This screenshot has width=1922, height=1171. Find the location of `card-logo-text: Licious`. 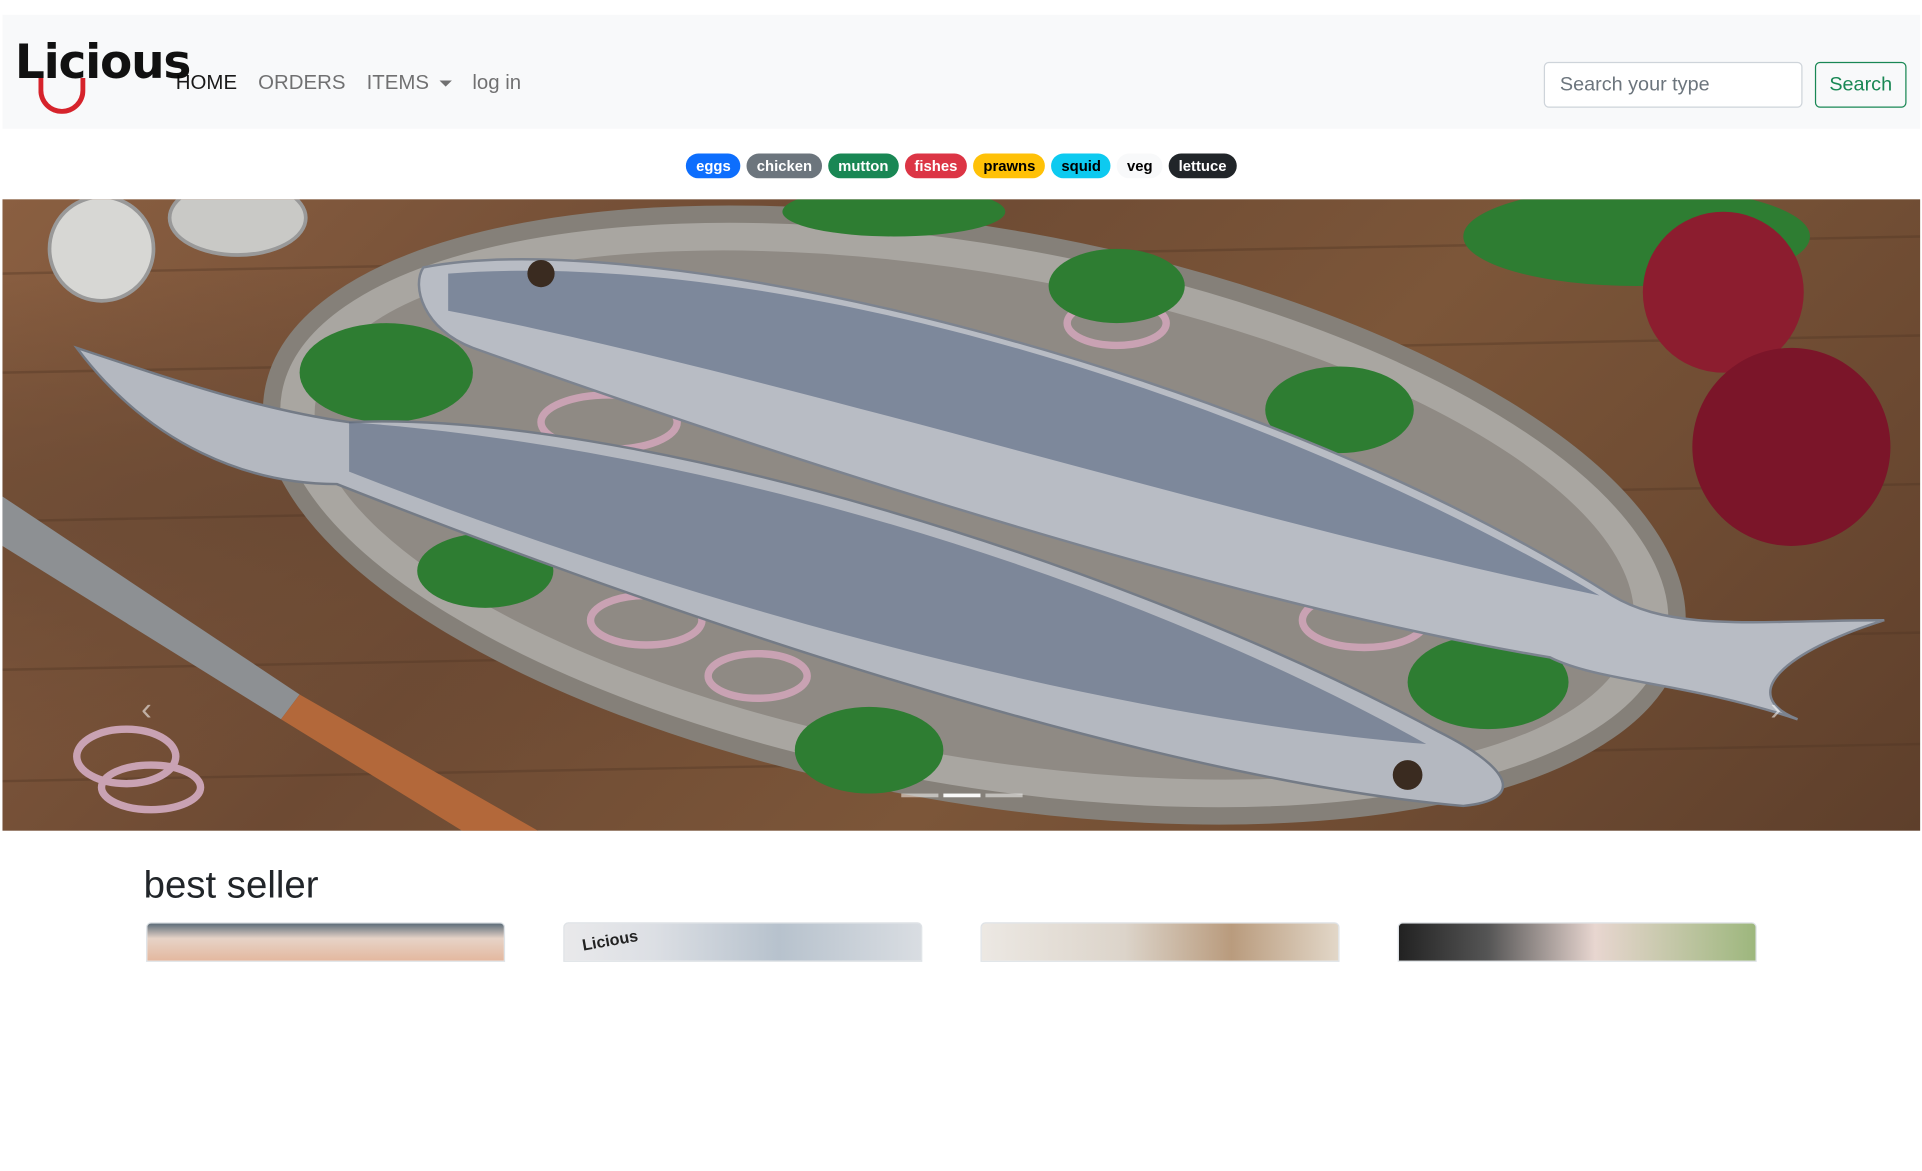

card-logo-text: Licious is located at coordinates (610, 940).